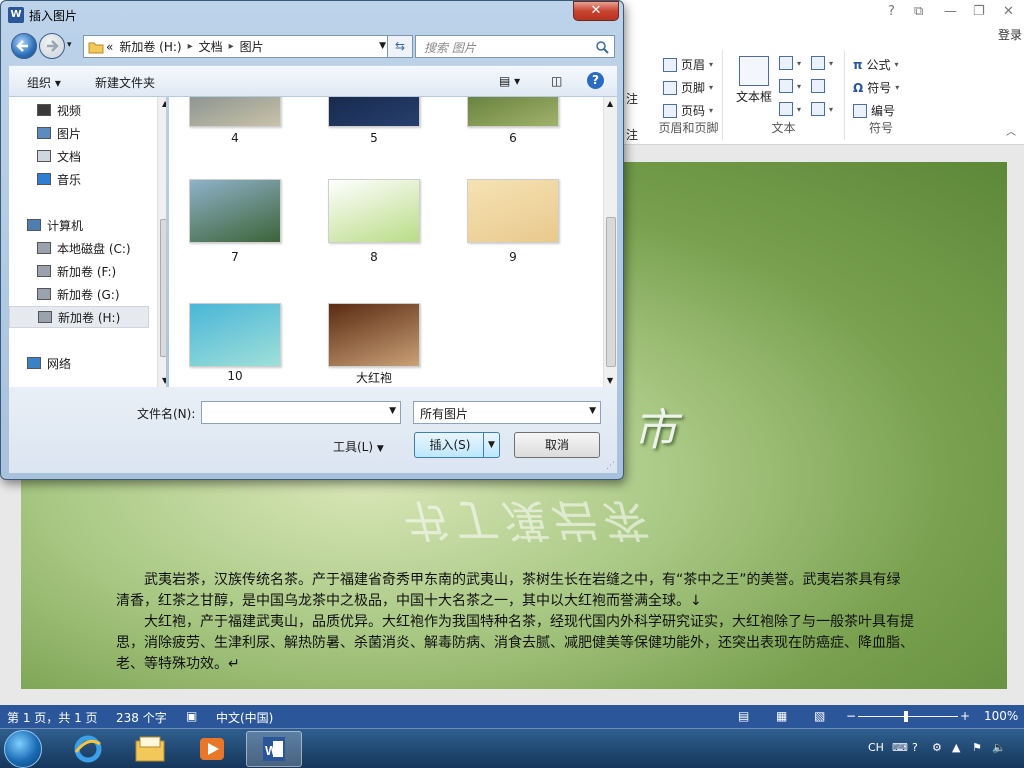 This screenshot has height=768, width=1024. I want to click on organize-menu: 组织 ▾, so click(44, 82).